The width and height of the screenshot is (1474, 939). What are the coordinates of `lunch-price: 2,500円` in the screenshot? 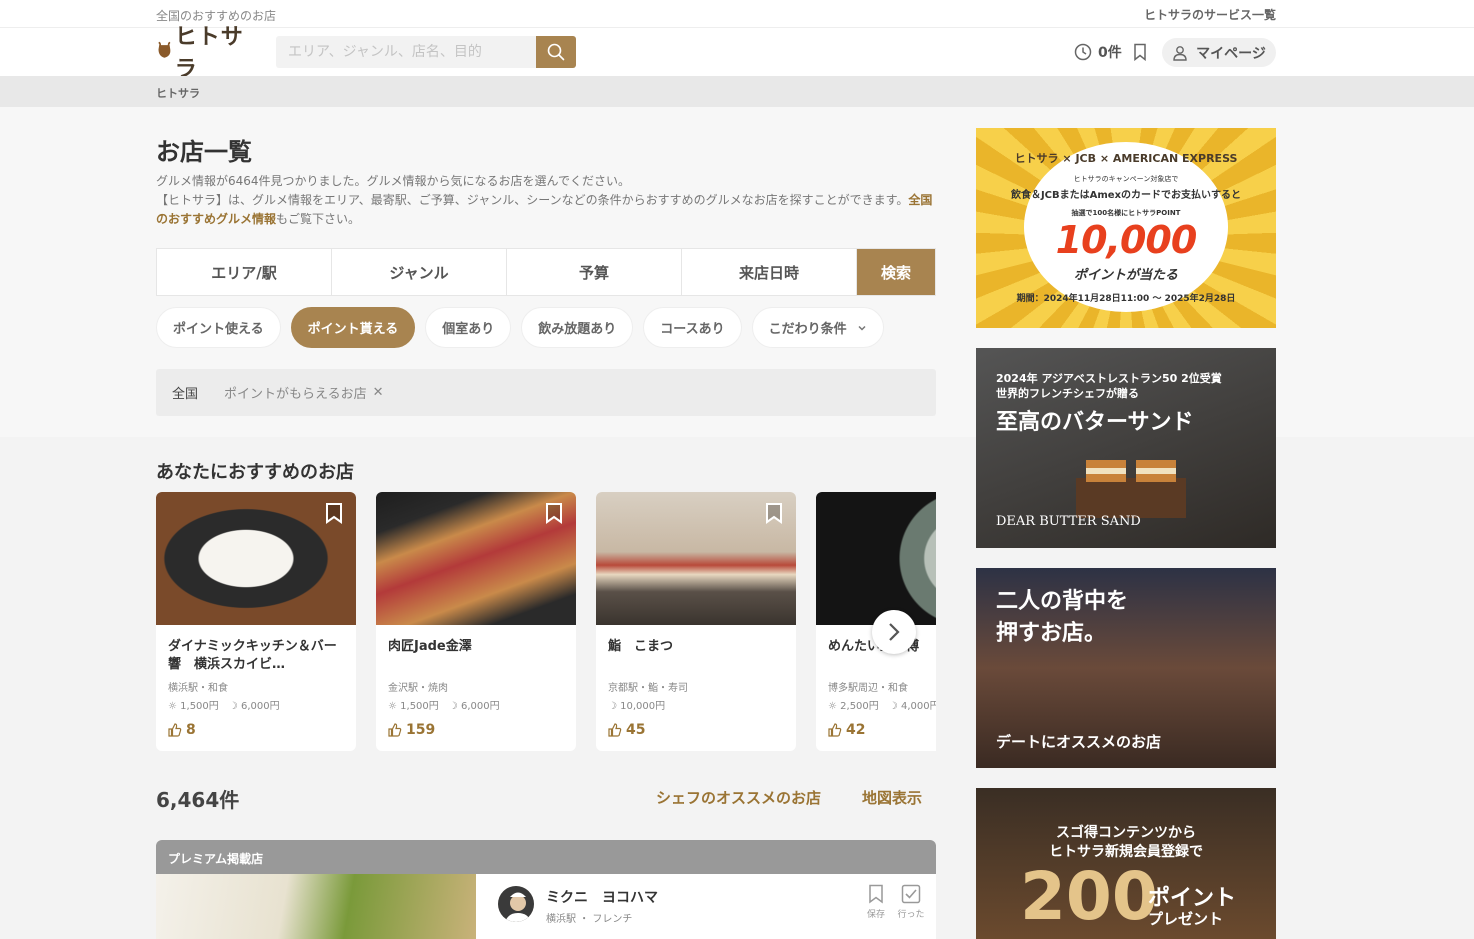 It's located at (859, 706).